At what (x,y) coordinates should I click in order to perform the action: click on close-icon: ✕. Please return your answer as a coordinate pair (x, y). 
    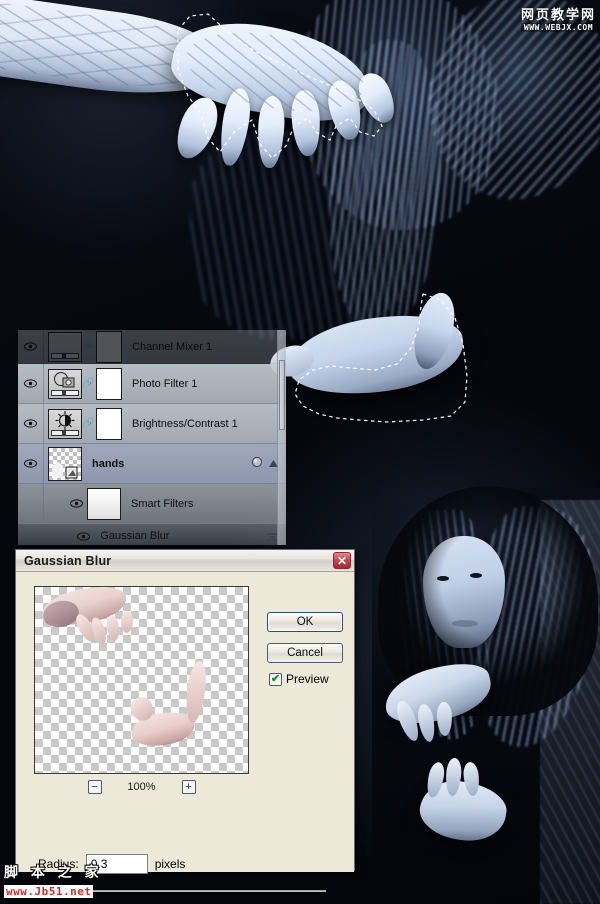
    Looking at the image, I should click on (342, 560).